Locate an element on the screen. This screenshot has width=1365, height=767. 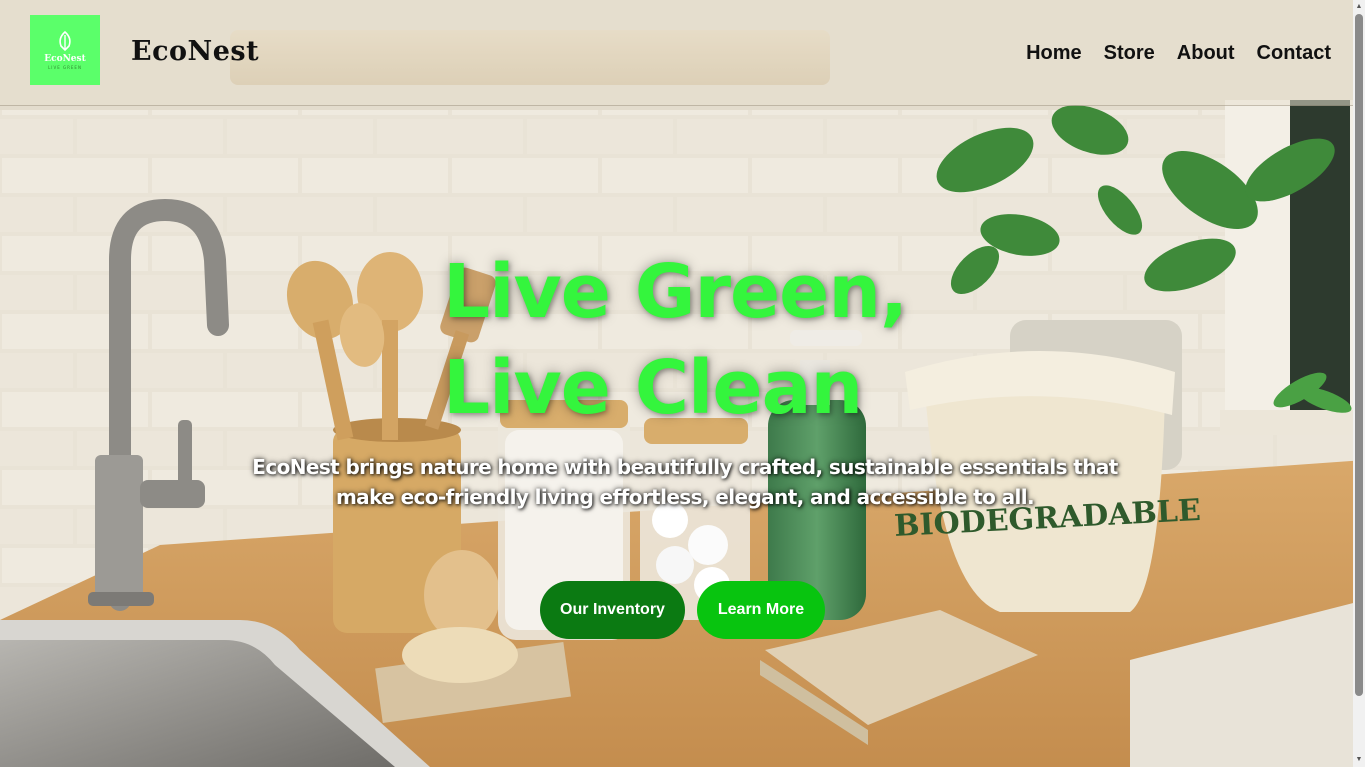
page-scrollbar: ▲ ▼ is located at coordinates (1359, 383).